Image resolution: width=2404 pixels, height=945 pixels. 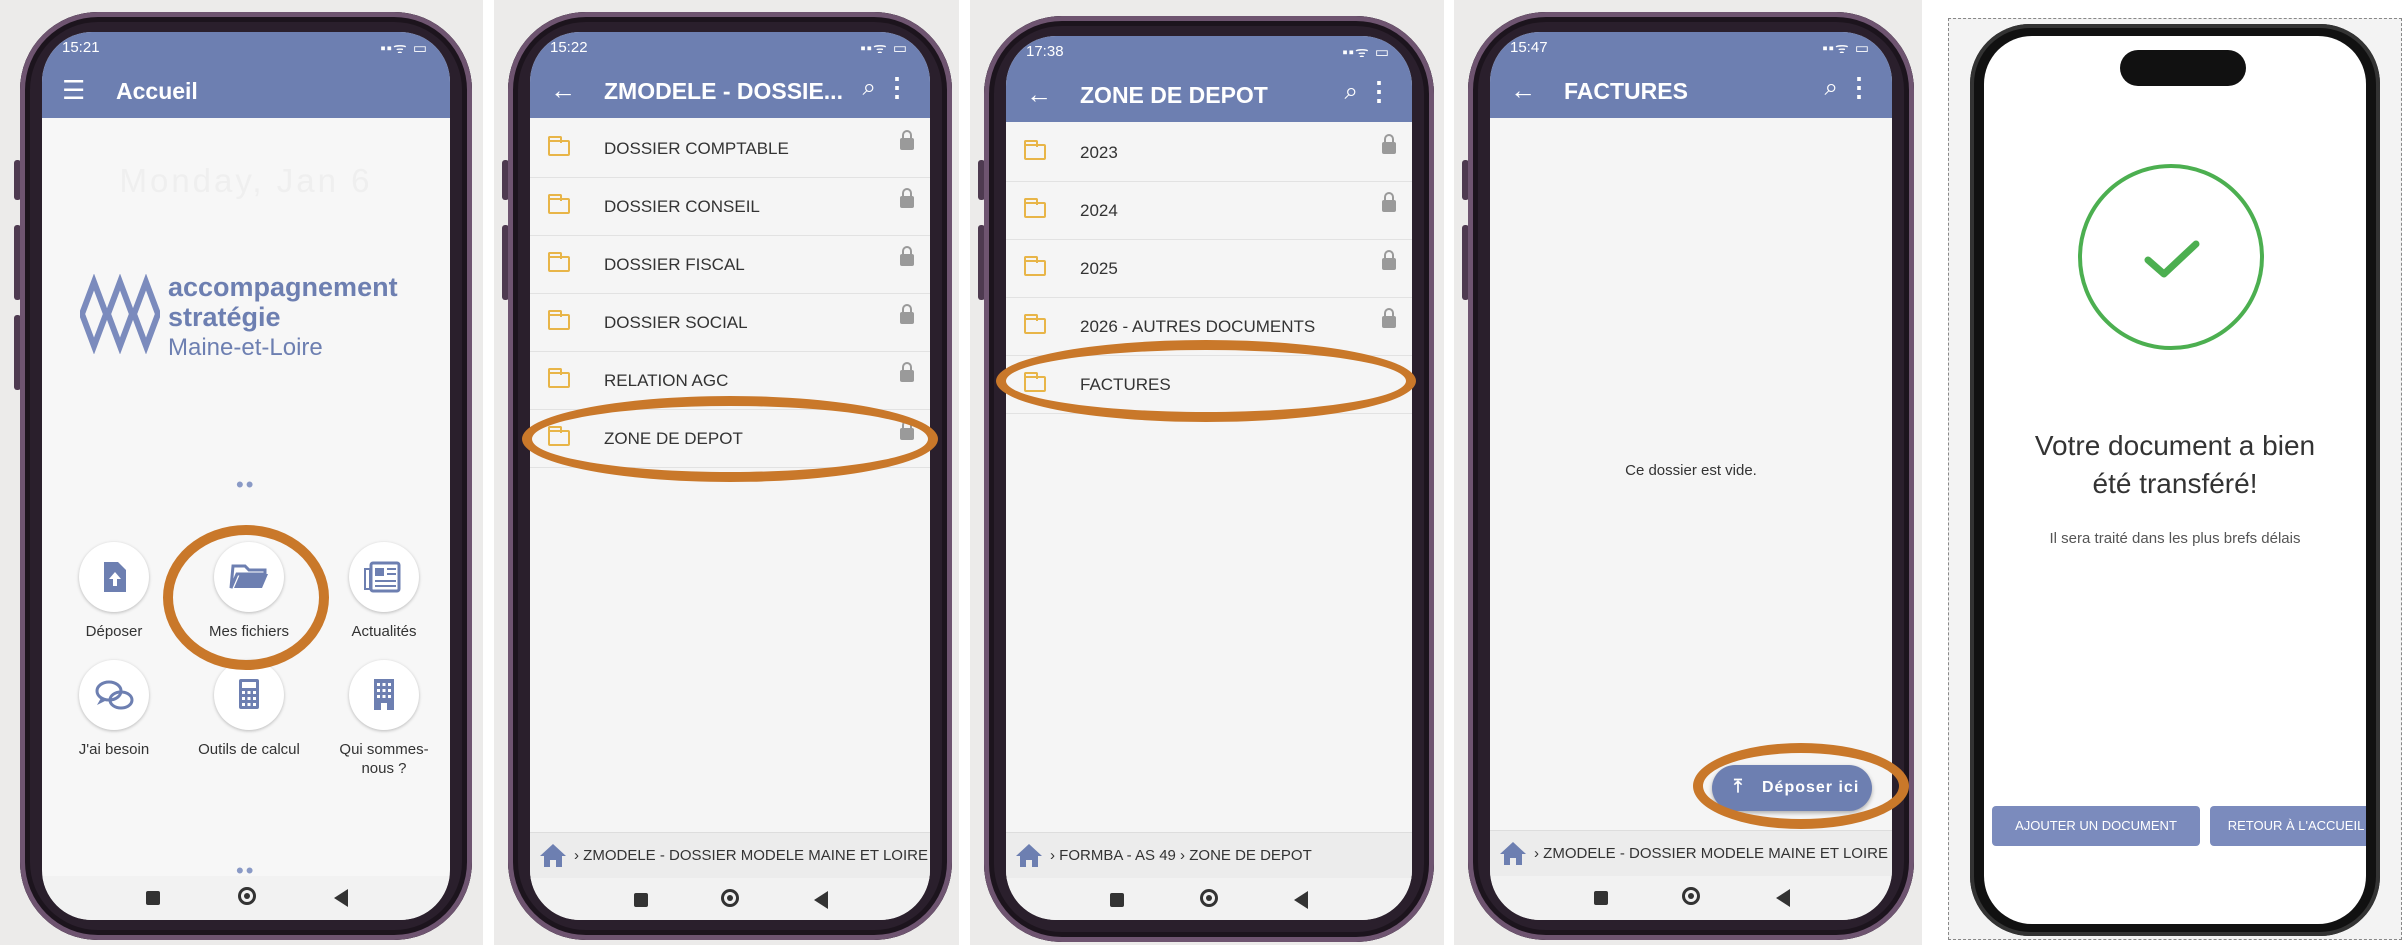 I want to click on pager-dots: ••, so click(x=246, y=484).